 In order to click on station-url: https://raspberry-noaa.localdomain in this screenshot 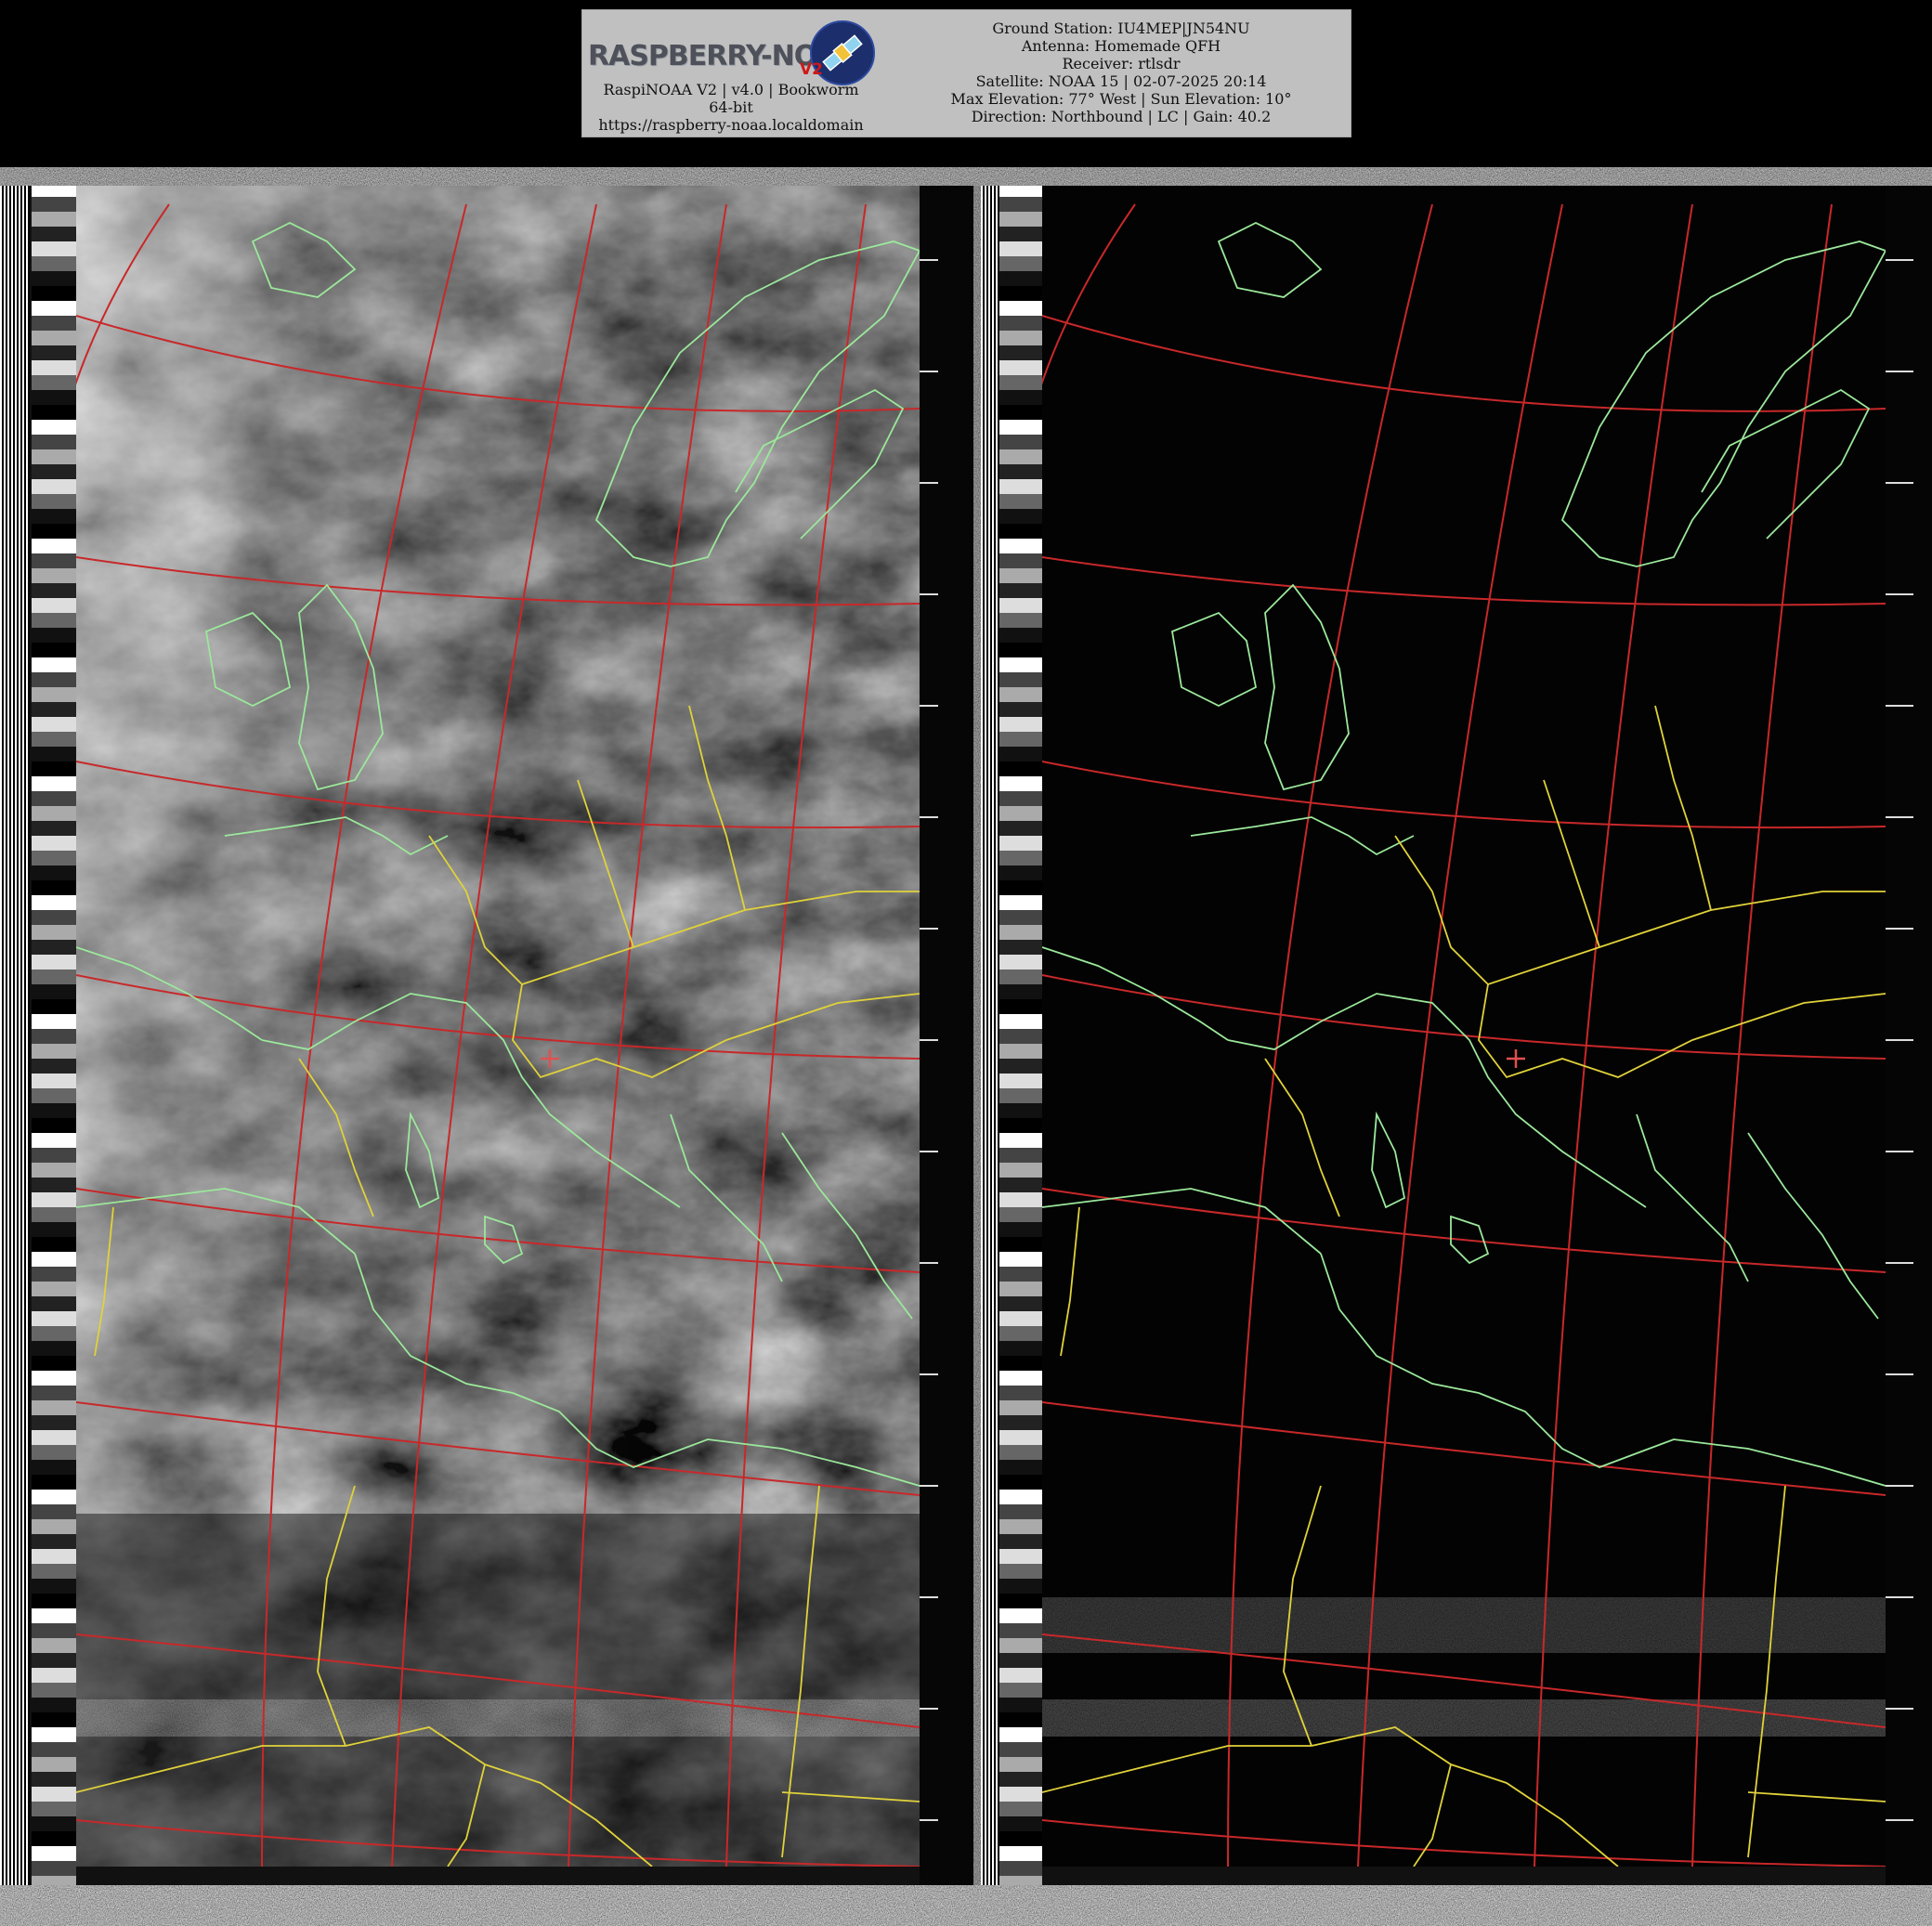, I will do `click(731, 125)`.